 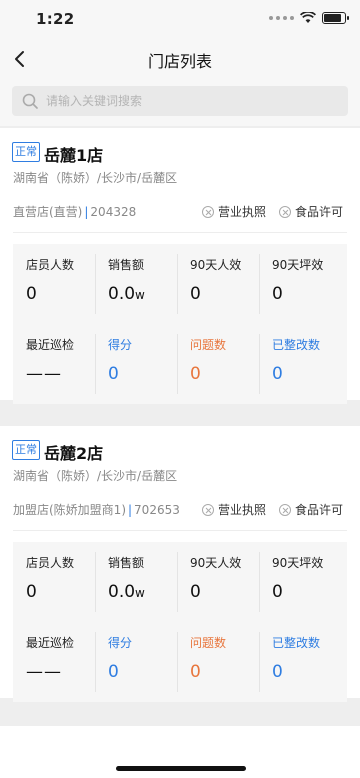 I want to click on store-name: 岳麓1店, so click(x=74, y=155).